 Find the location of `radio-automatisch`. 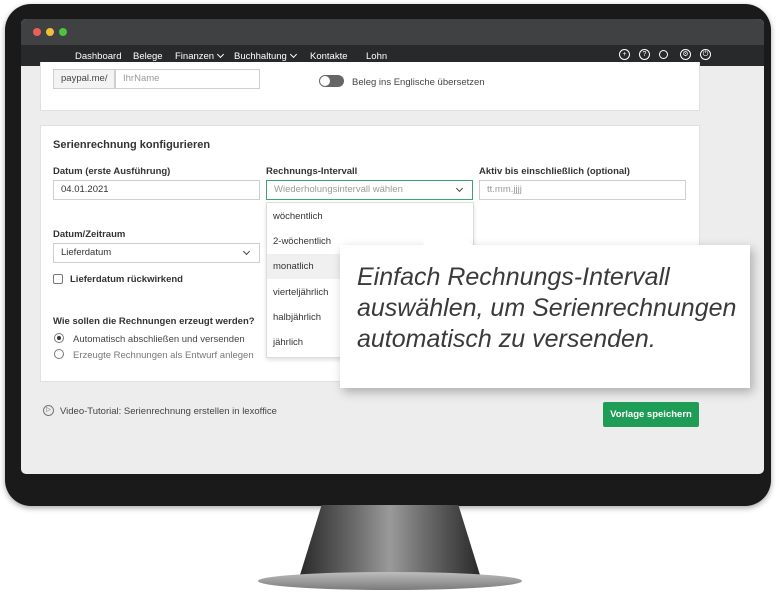

radio-automatisch is located at coordinates (59, 338).